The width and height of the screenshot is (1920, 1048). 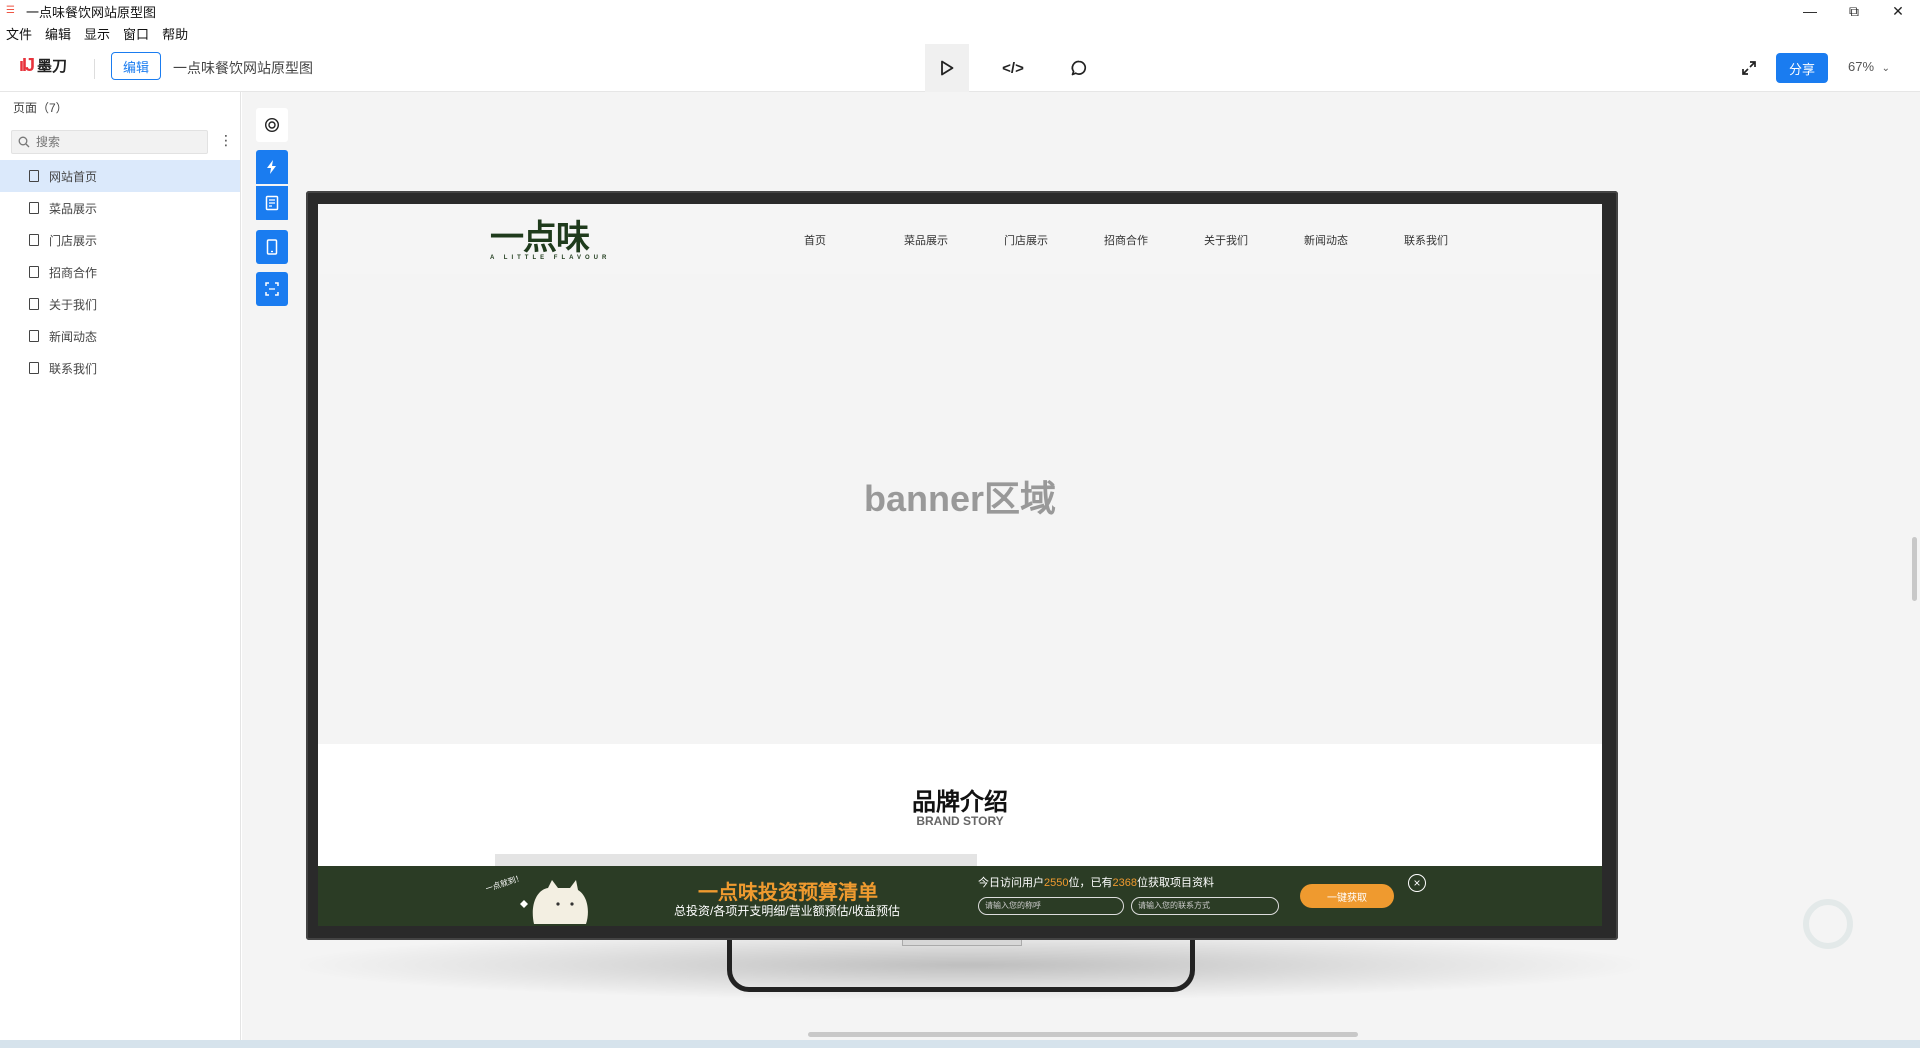 What do you see at coordinates (120, 368) in the screenshot?
I see `page-item-contact: 联系我们` at bounding box center [120, 368].